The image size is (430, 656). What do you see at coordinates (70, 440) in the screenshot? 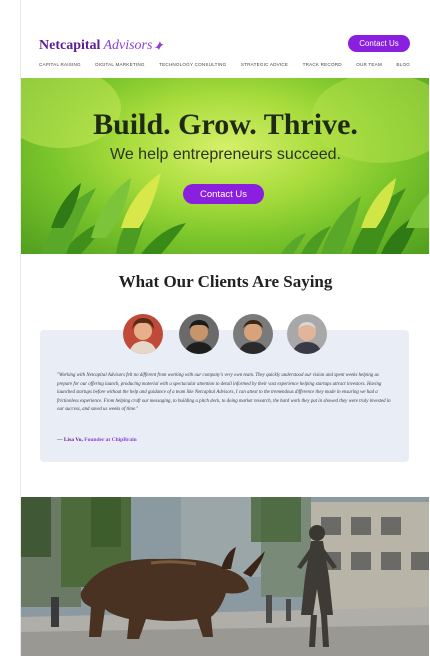
I see `author-name: — Lisa Vo,` at bounding box center [70, 440].